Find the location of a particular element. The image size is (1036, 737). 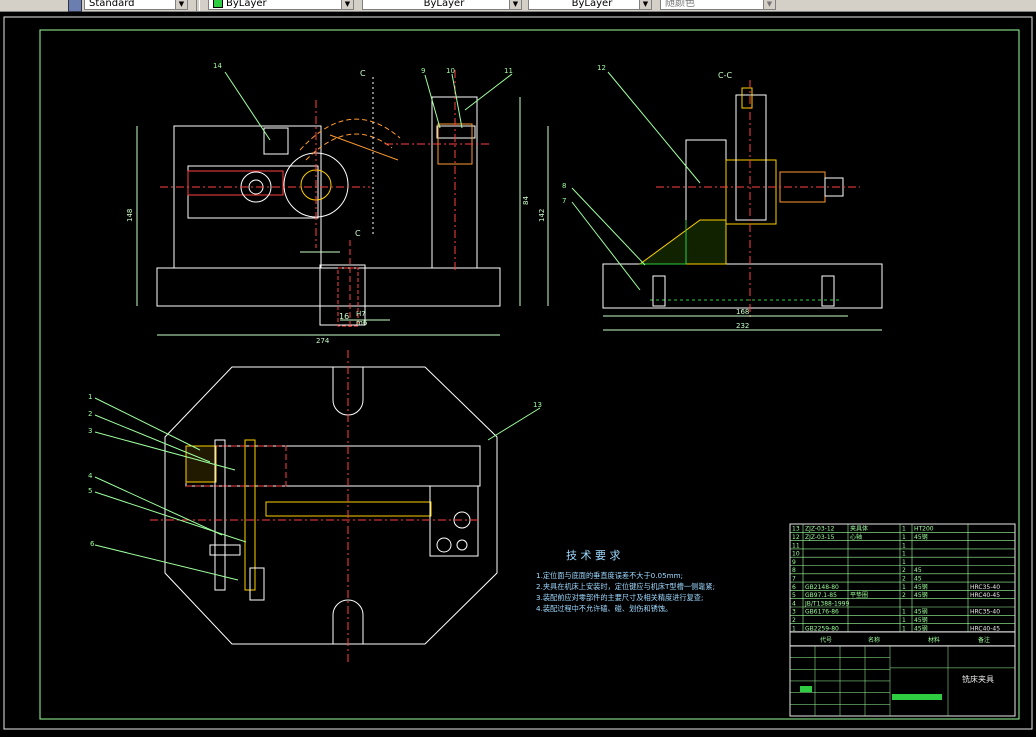

fit-size: 16 is located at coordinates (344, 316).